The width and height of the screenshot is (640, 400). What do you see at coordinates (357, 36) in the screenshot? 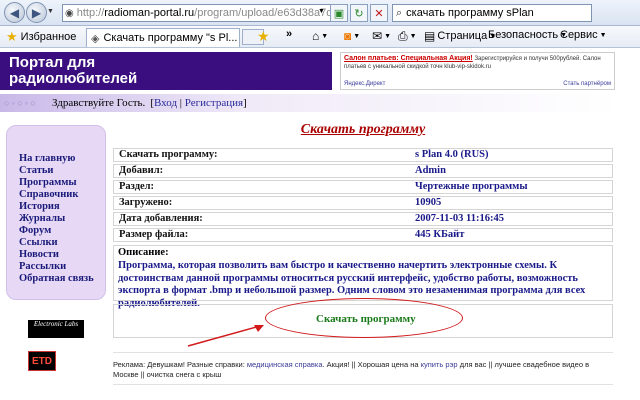
I see `feeds-dropdown-icon: ▼` at bounding box center [357, 36].